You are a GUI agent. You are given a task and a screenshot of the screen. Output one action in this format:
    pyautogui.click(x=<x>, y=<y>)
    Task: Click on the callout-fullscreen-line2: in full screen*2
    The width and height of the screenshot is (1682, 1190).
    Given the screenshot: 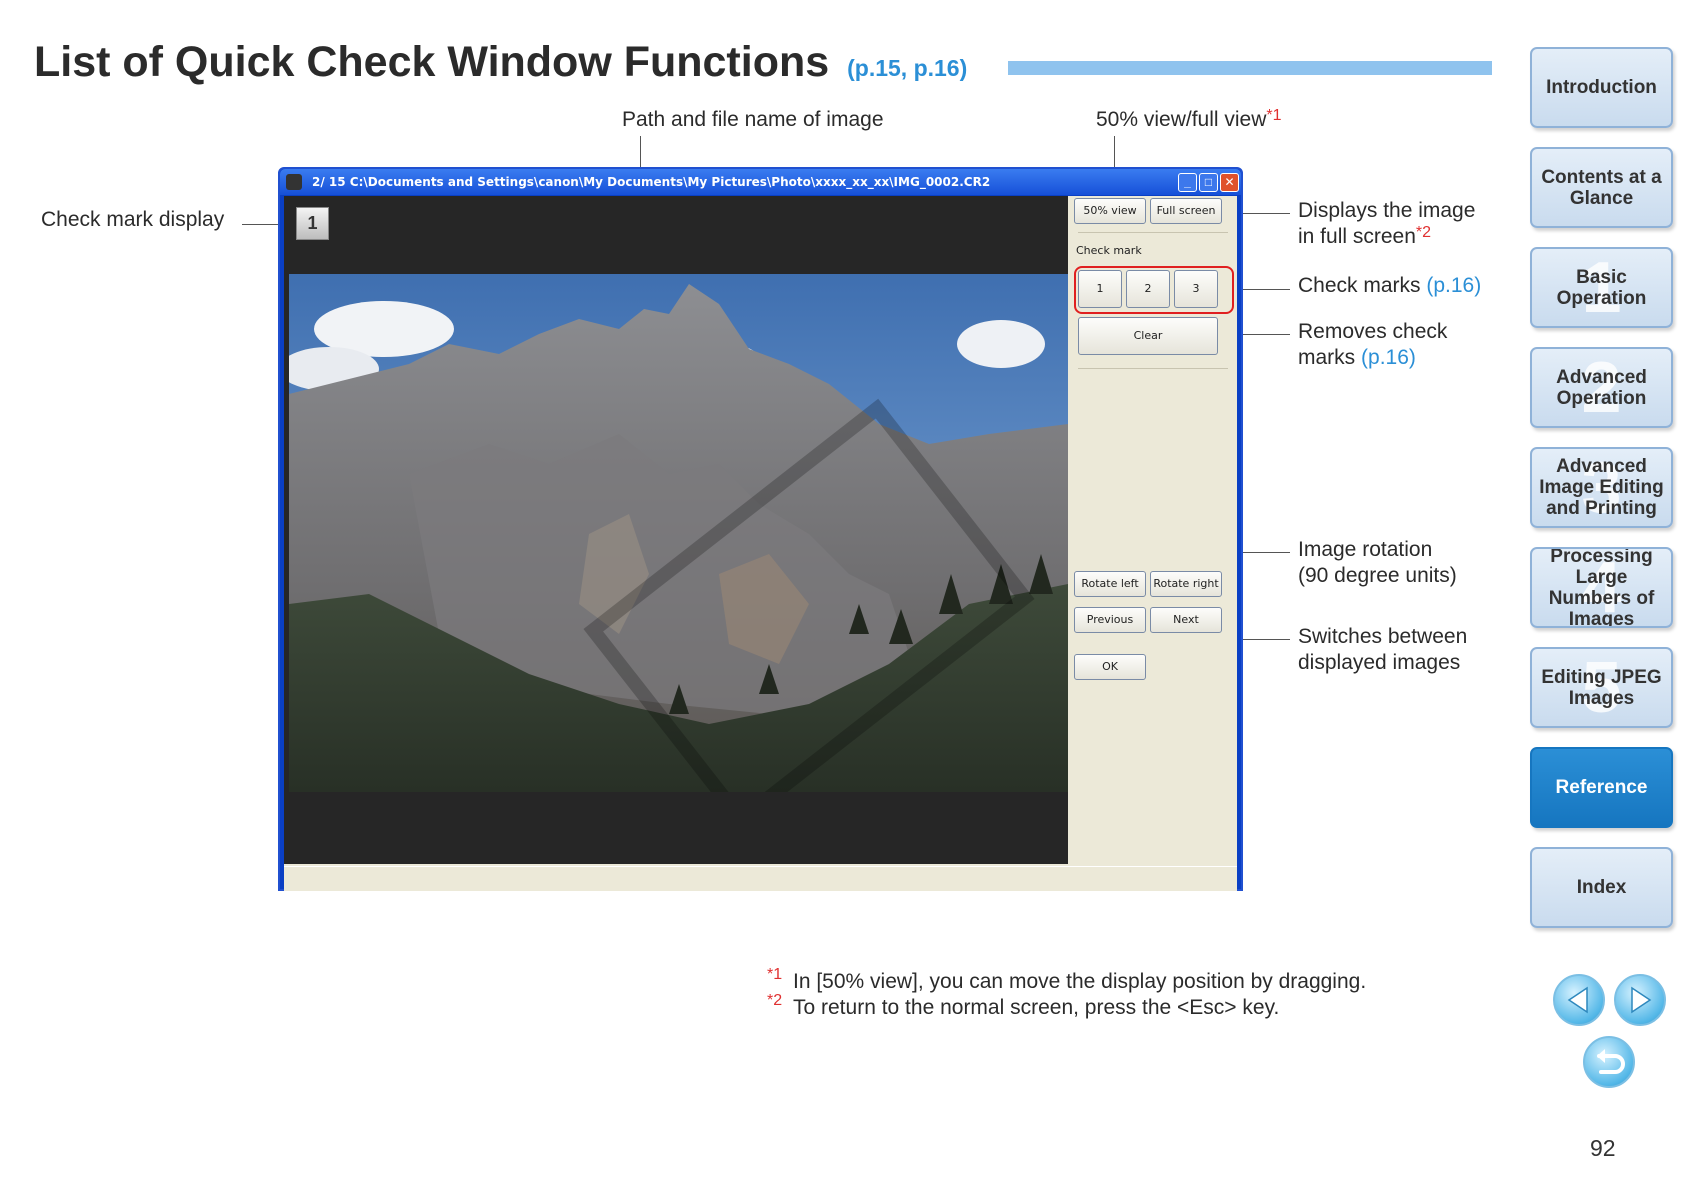 What is the action you would take?
    pyautogui.click(x=1386, y=237)
    